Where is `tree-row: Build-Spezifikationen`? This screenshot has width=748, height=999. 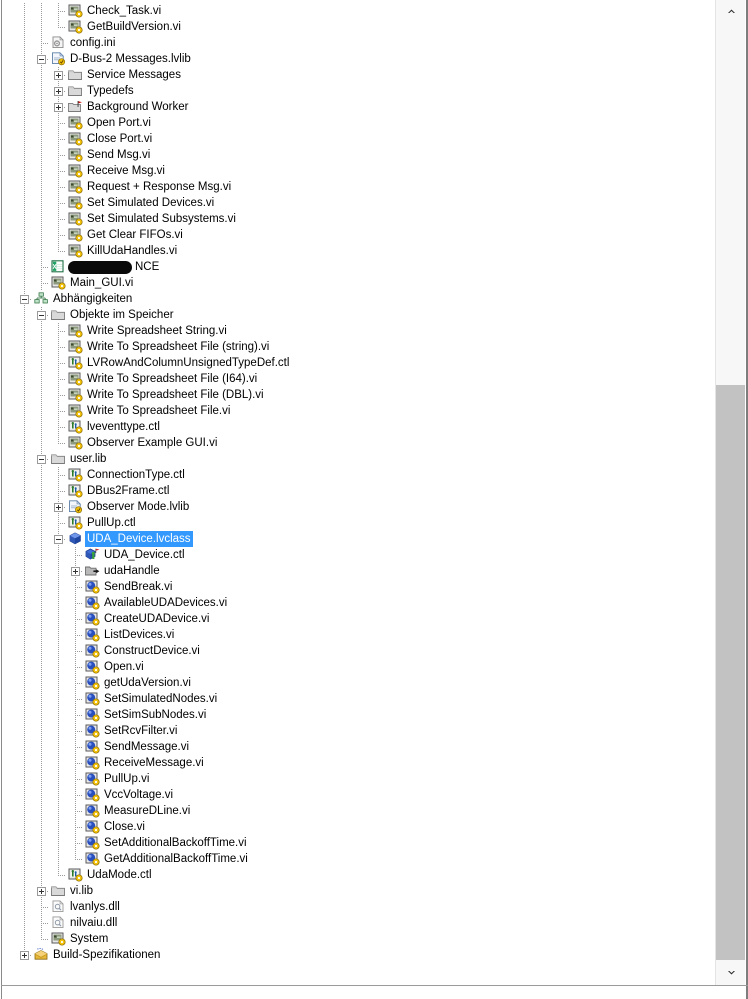 tree-row: Build-Spezifikationen is located at coordinates (358, 955).